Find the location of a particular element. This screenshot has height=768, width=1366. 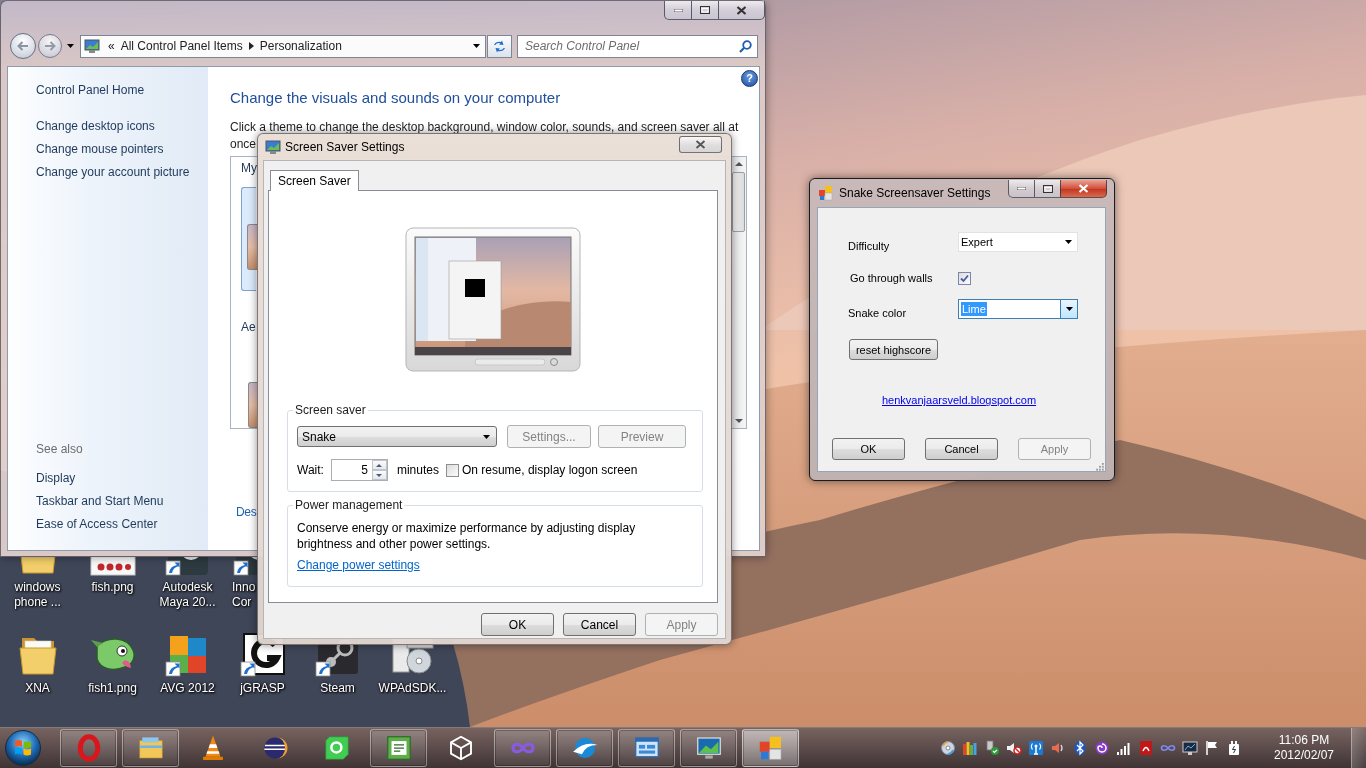

bars-icon is located at coordinates (970, 748).